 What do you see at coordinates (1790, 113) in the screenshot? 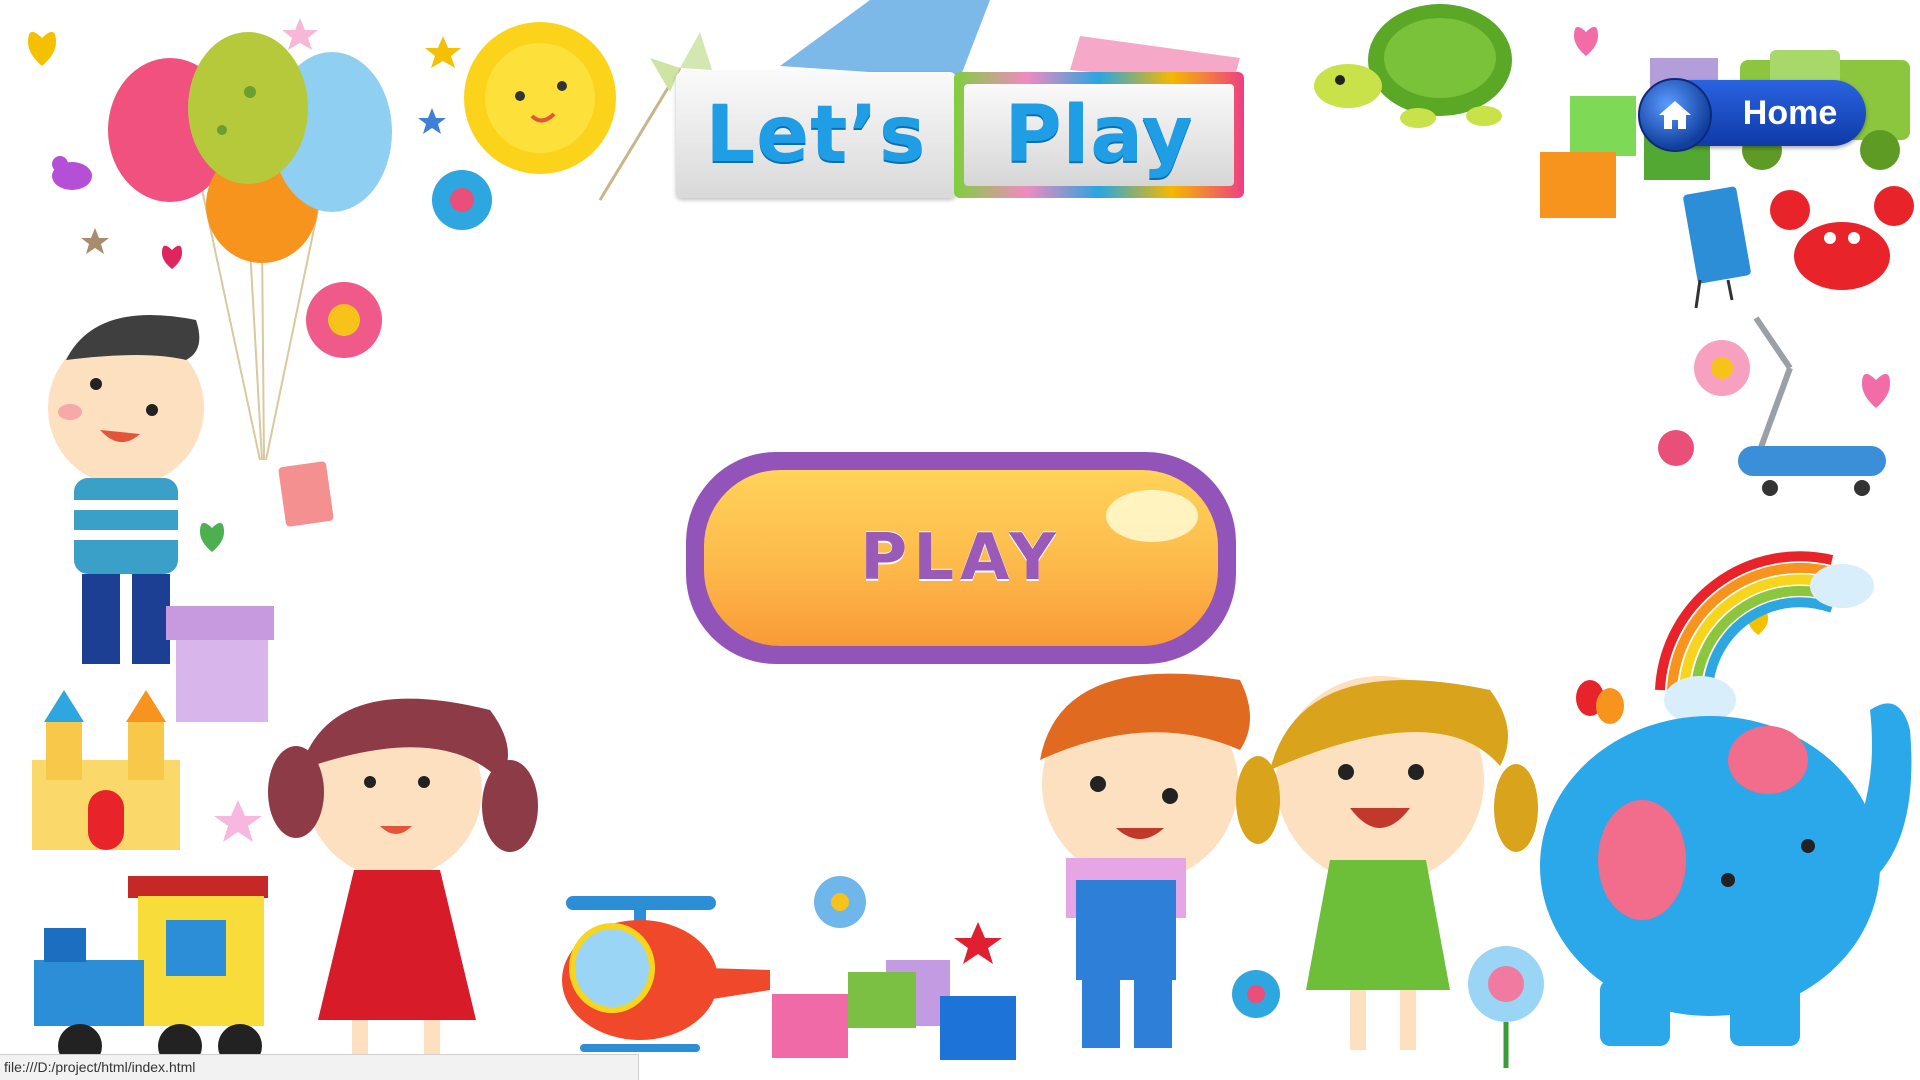
I see `home-button-label: Home` at bounding box center [1790, 113].